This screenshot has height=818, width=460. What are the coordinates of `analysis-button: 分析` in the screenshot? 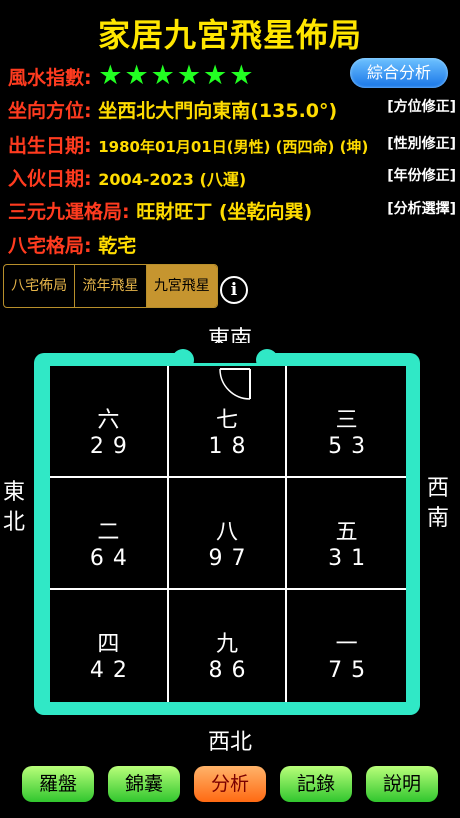 It's located at (230, 784).